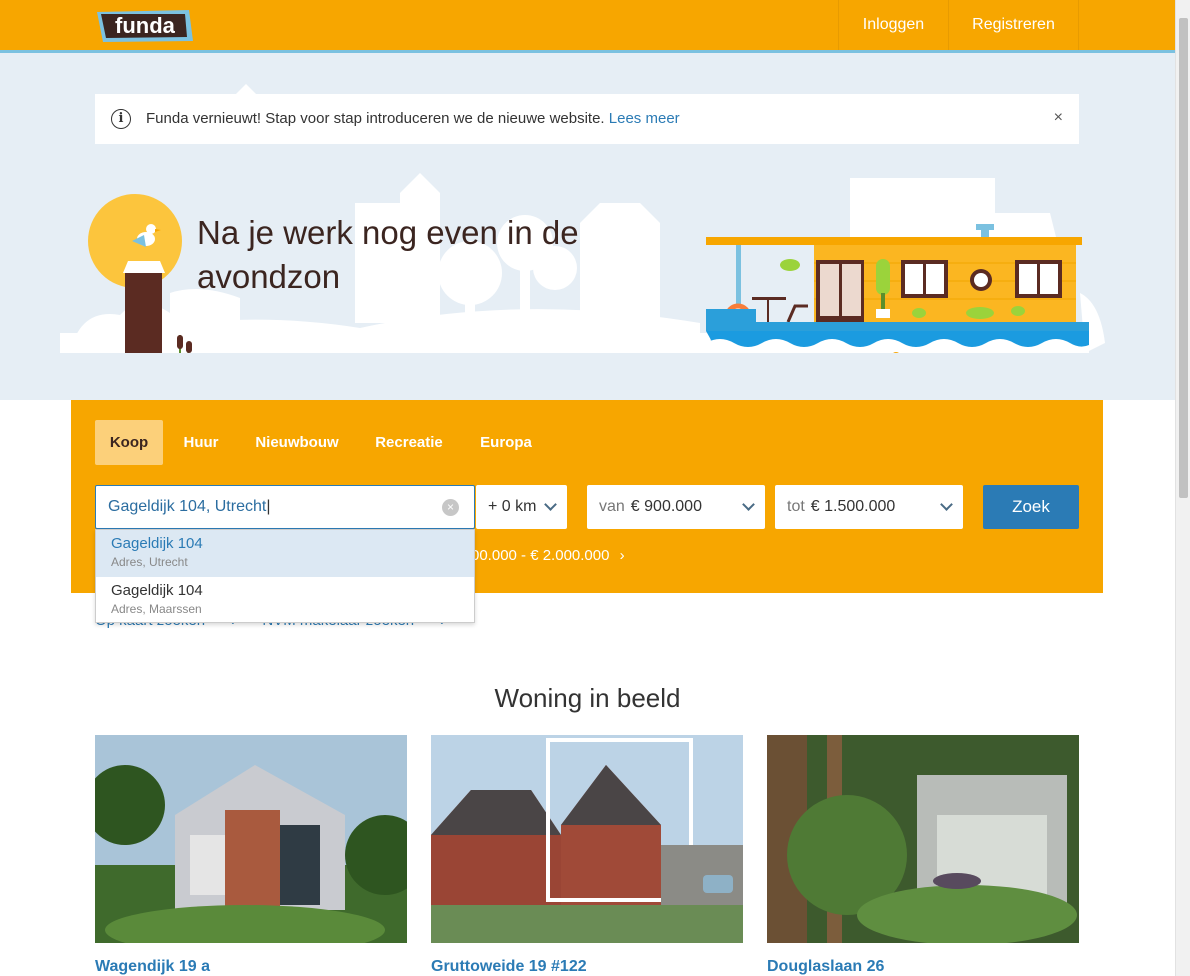 The height and width of the screenshot is (976, 1190). I want to click on recent-search-text: 00.000 - € 2.000.000, so click(540, 555).